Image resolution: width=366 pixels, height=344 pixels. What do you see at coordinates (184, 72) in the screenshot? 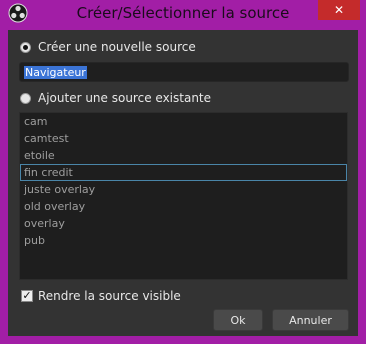
I see `source-name-input: Navigateur` at bounding box center [184, 72].